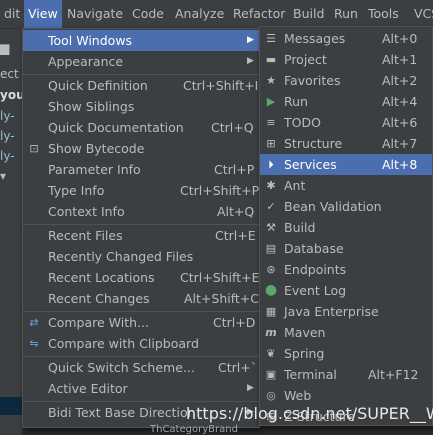  I want to click on menu-item-label: Show Siblings, so click(91, 106).